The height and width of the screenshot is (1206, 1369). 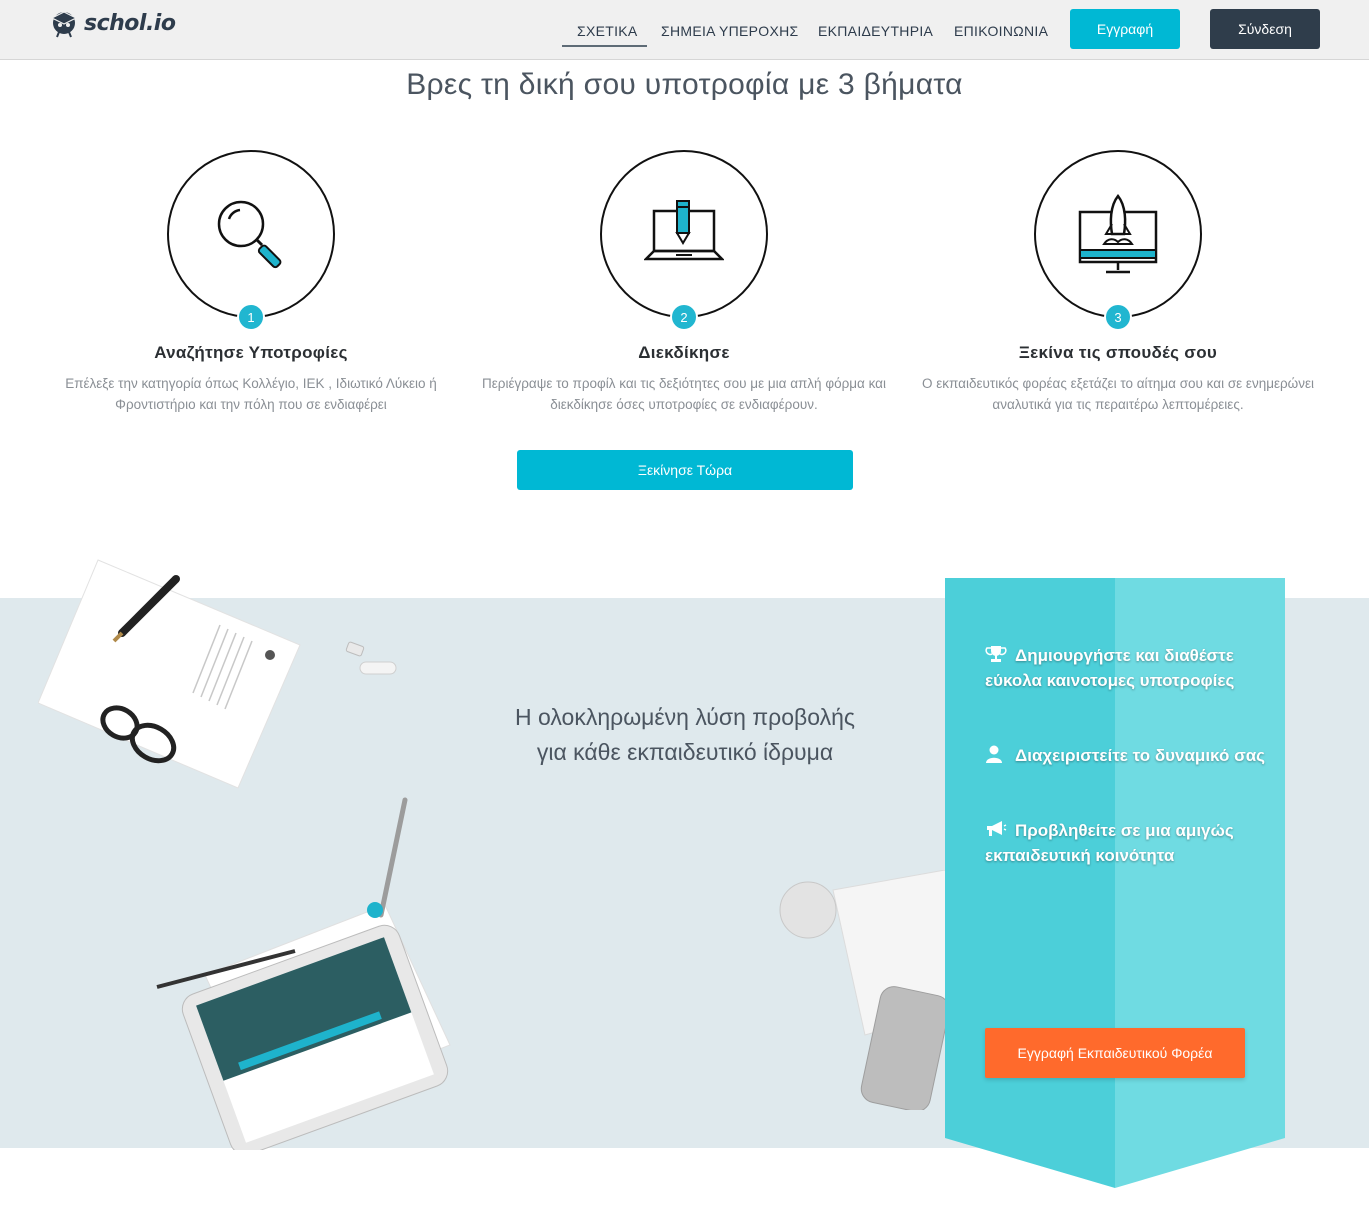 What do you see at coordinates (685, 752) in the screenshot?
I see `promo-headline-line-2: για κάθε εκπαιδευτικό ίδρυμα` at bounding box center [685, 752].